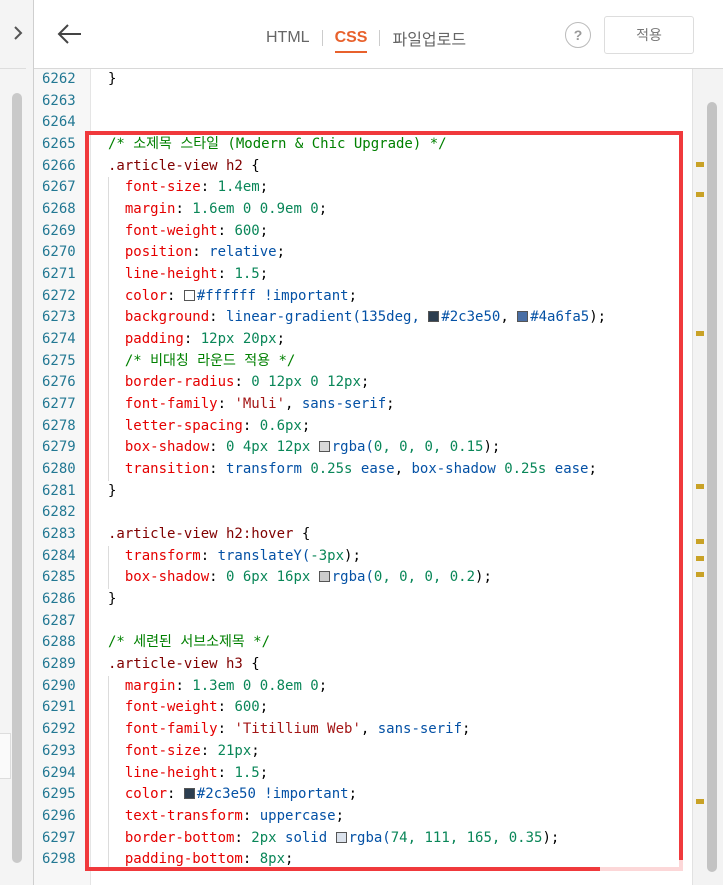 This screenshot has width=723, height=885. Describe the element at coordinates (59, 187) in the screenshot. I see `line-number: 6267` at that location.